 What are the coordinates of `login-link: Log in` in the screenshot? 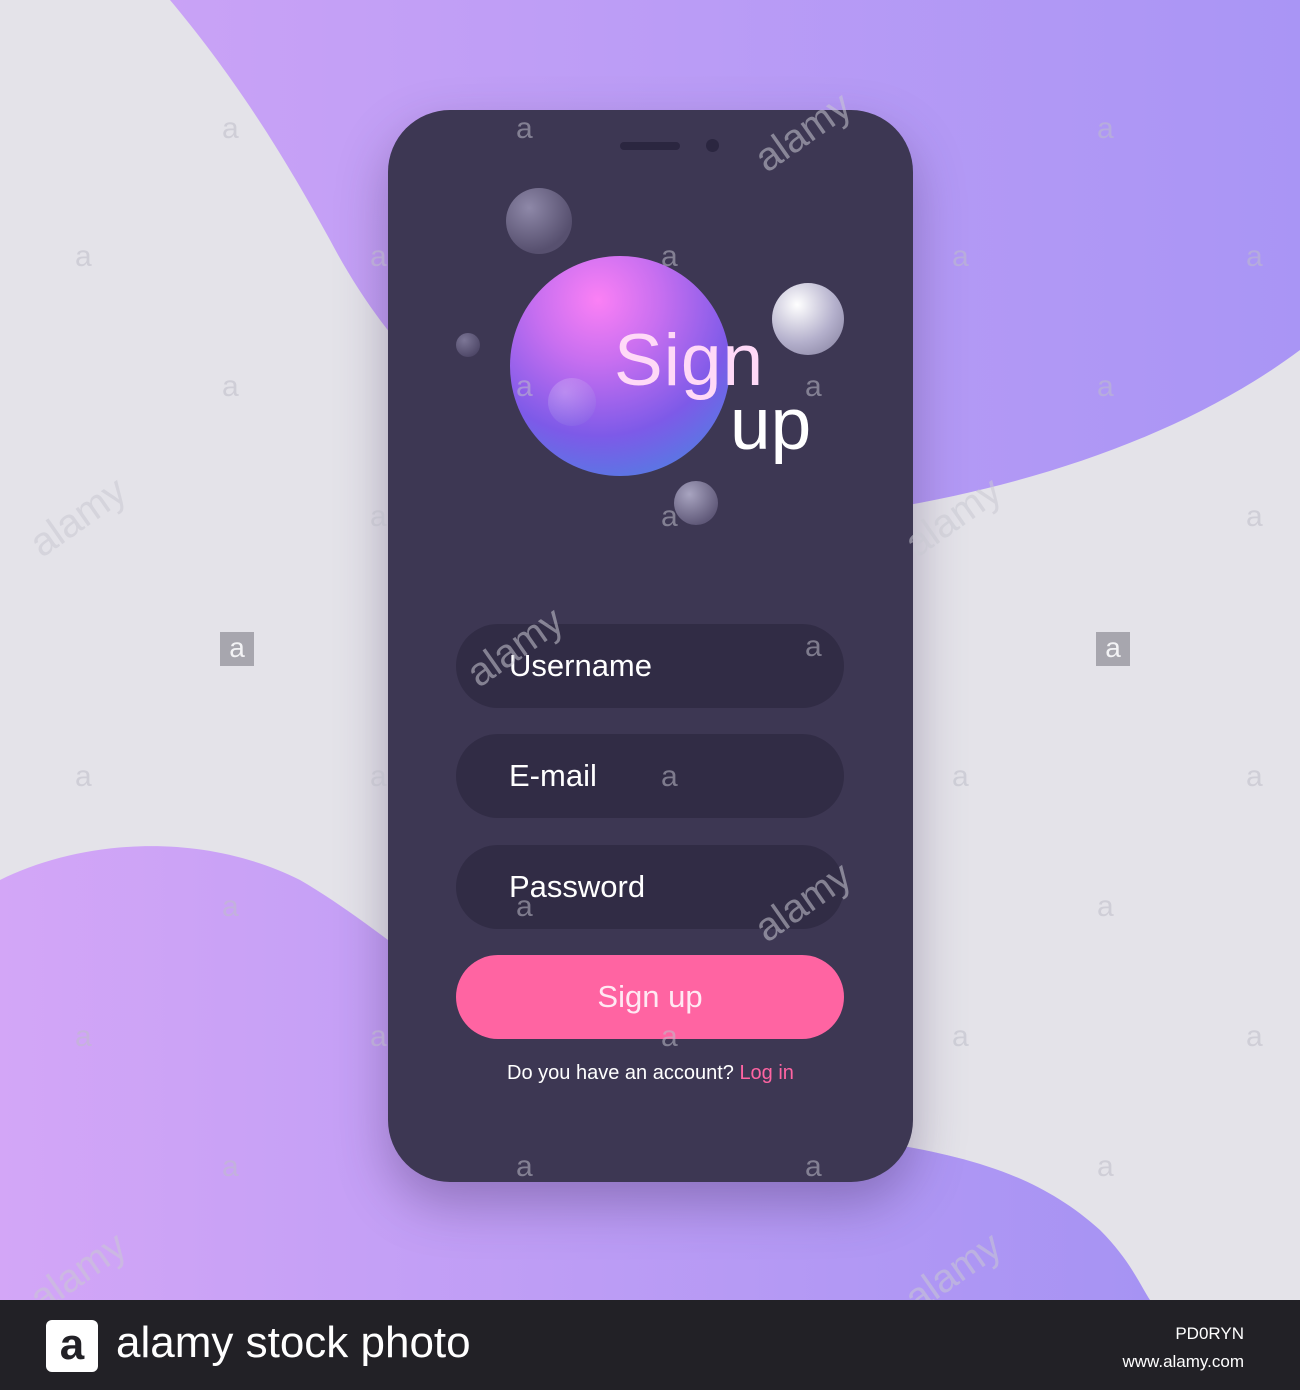 It's located at (766, 1073).